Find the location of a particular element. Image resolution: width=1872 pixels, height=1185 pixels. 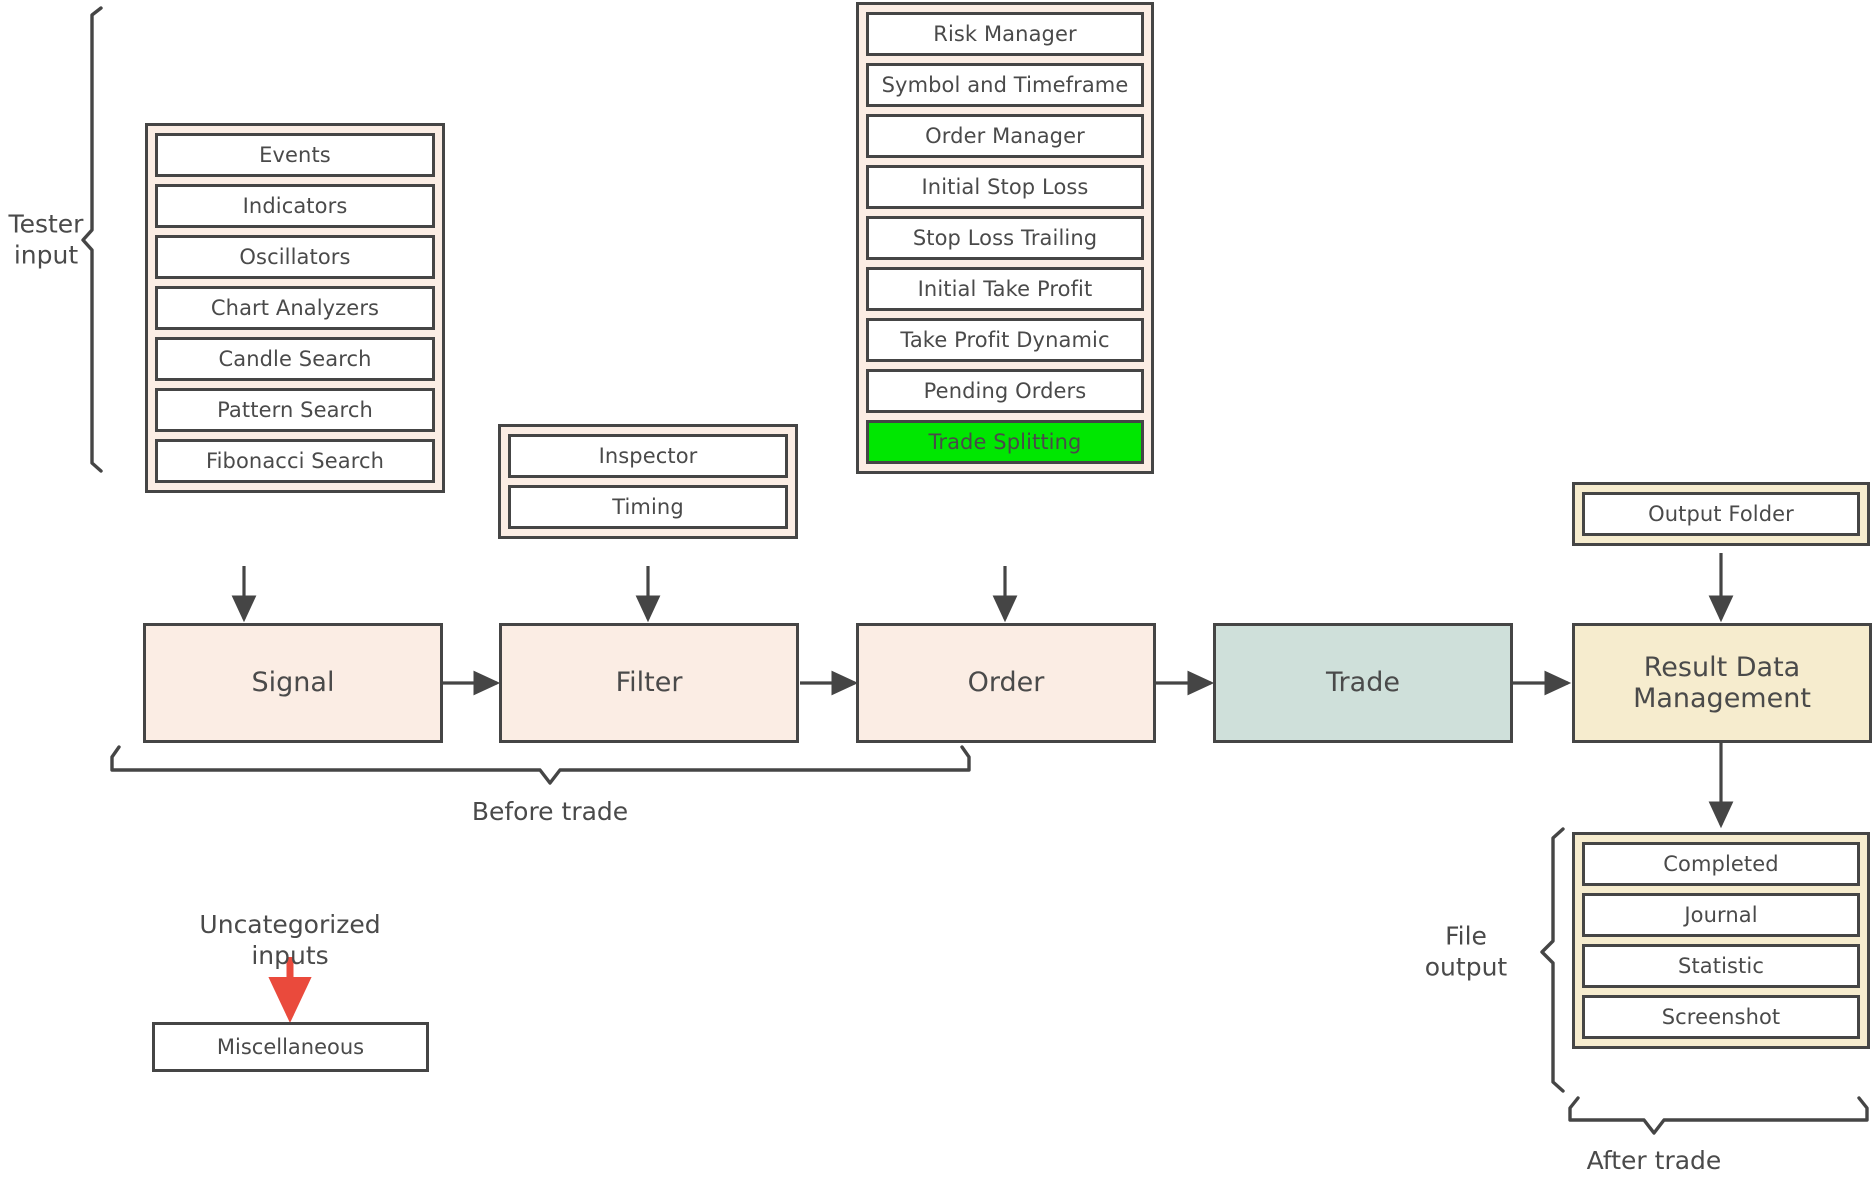

input-item-timing: Timing is located at coordinates (648, 507).